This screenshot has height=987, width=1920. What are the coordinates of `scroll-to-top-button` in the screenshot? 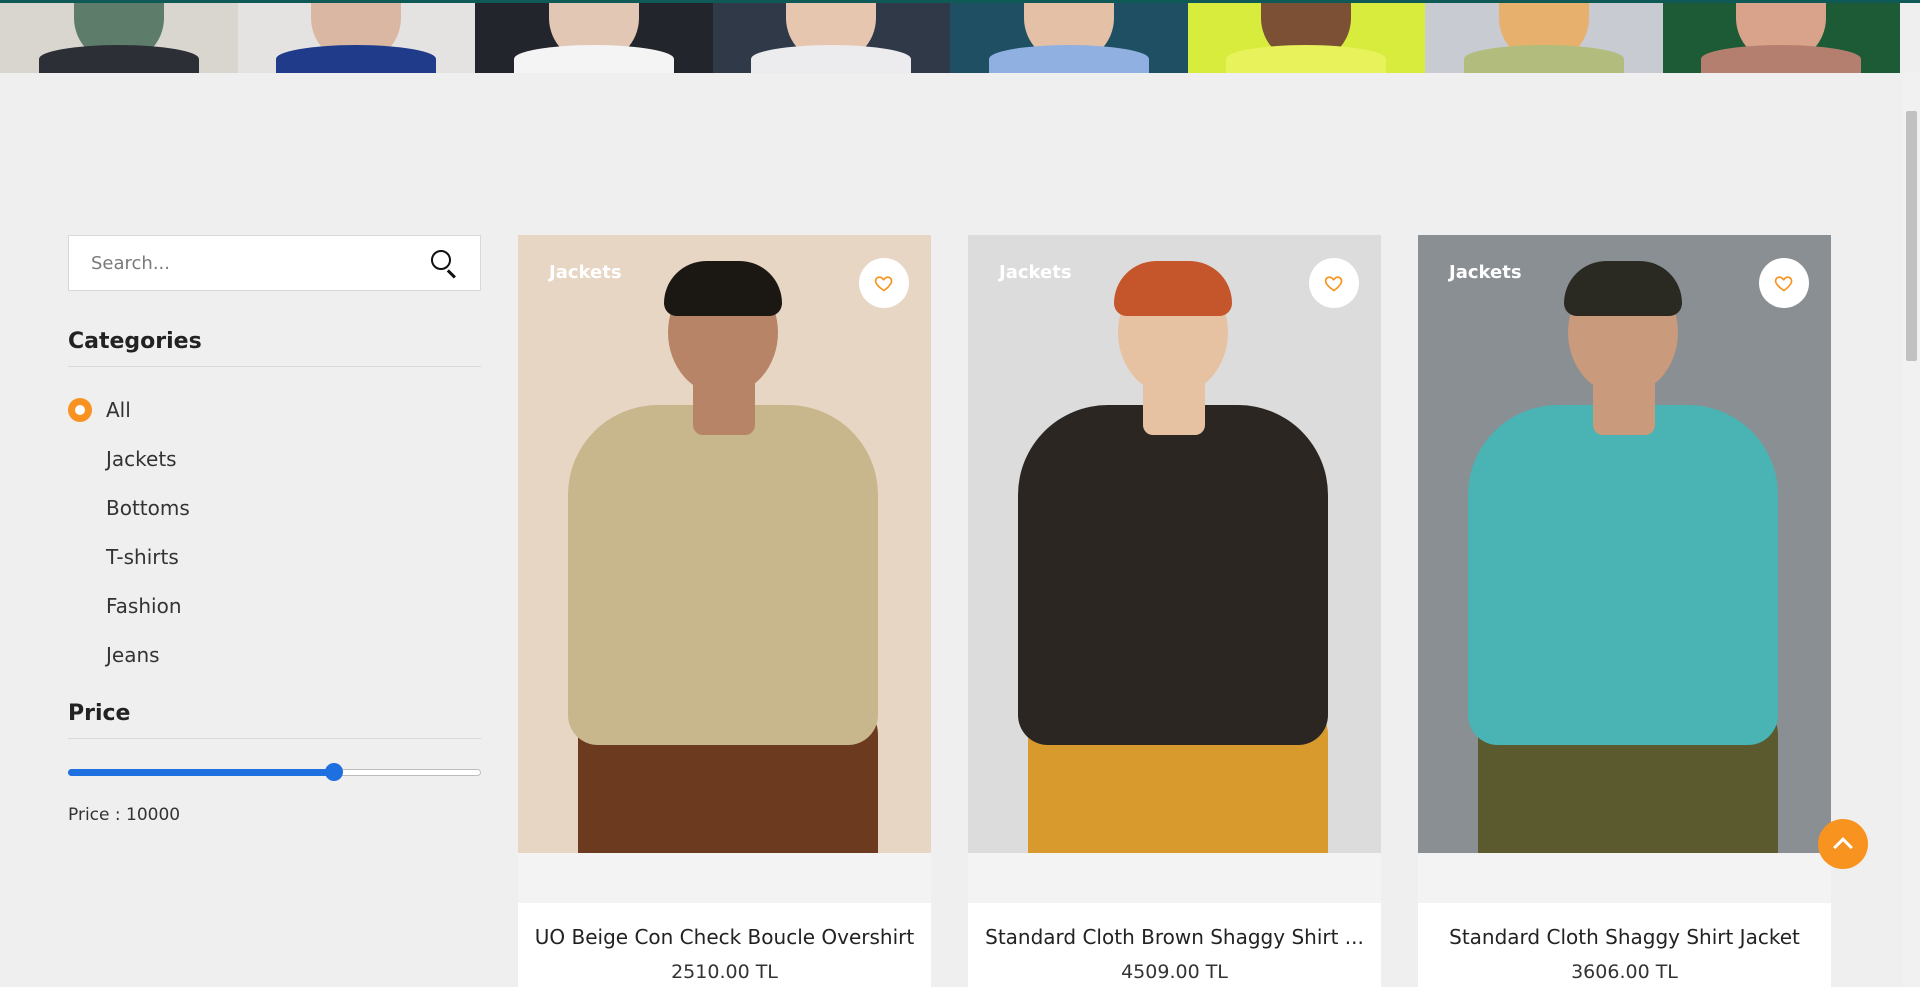 It's located at (1843, 844).